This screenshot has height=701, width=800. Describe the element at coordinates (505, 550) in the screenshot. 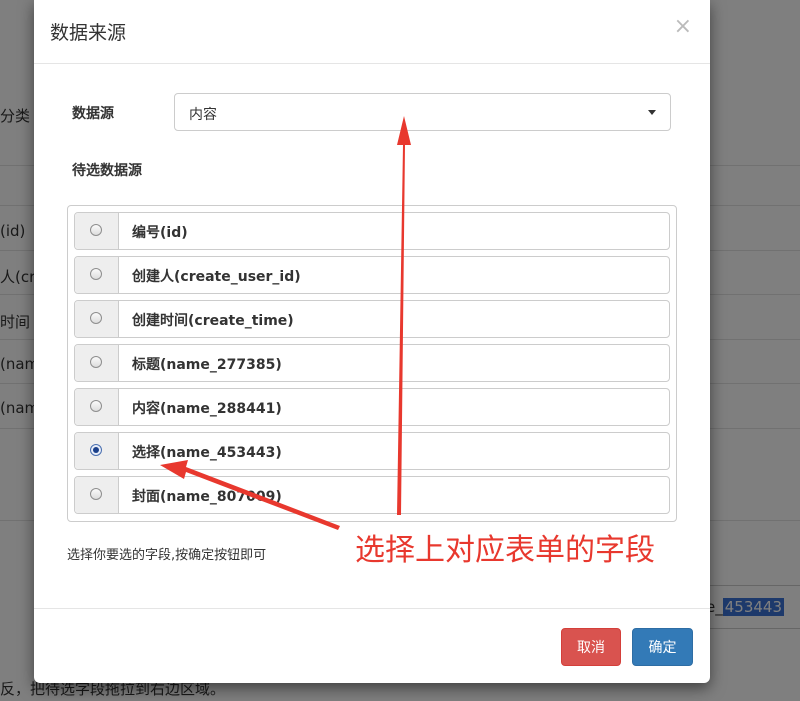

I see `annotation-text: 选择上对应表单的字段` at that location.